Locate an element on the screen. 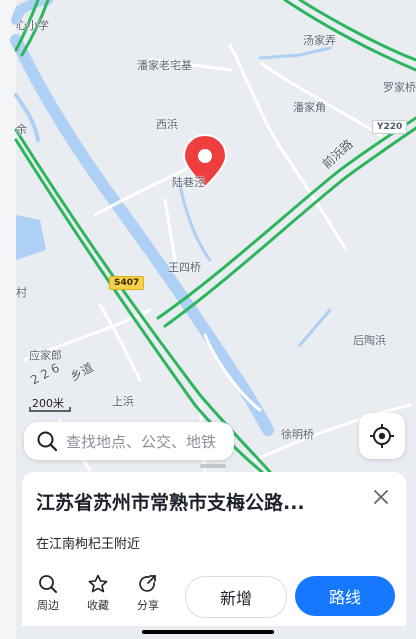 The height and width of the screenshot is (639, 416). label-tangjianong: 汤家弄 is located at coordinates (319, 40).